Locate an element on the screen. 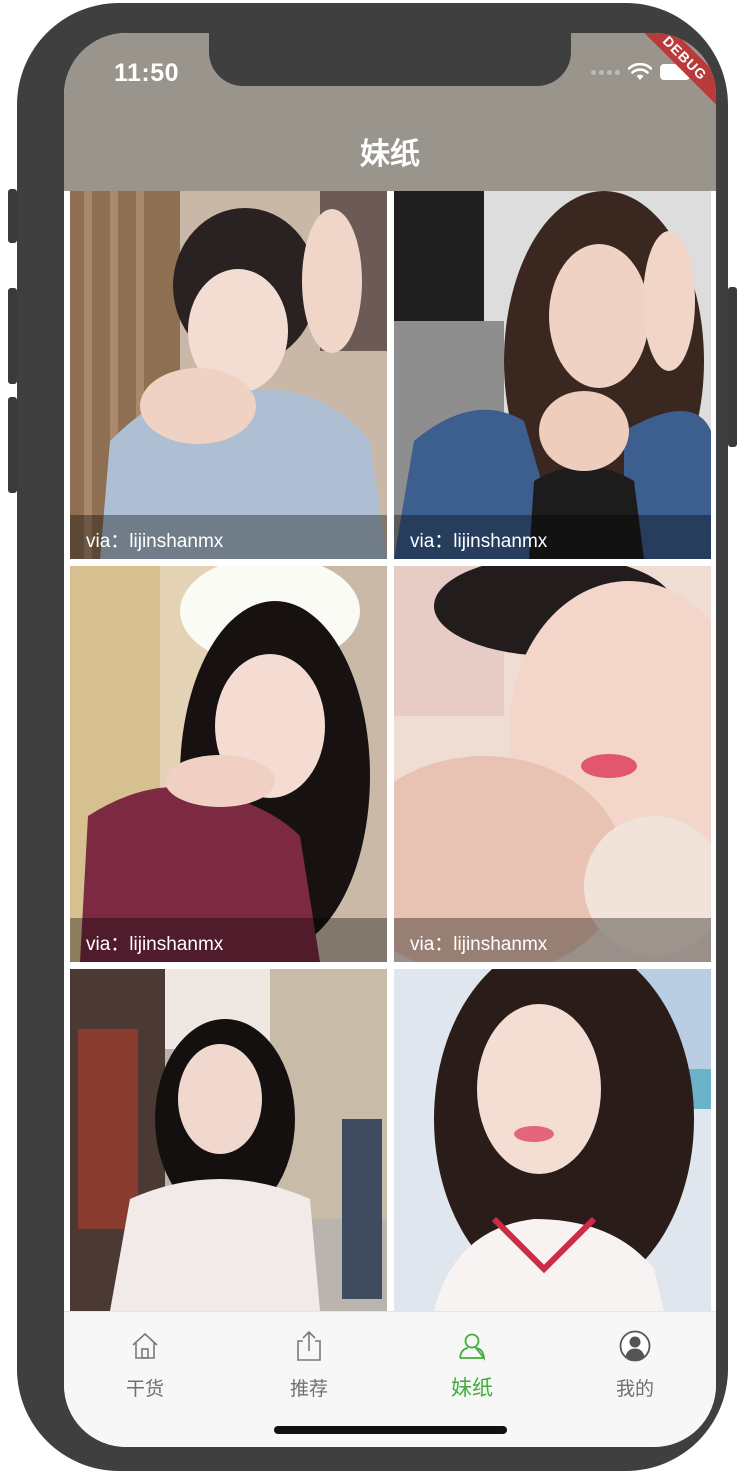  account-circle-icon is located at coordinates (635, 1346).